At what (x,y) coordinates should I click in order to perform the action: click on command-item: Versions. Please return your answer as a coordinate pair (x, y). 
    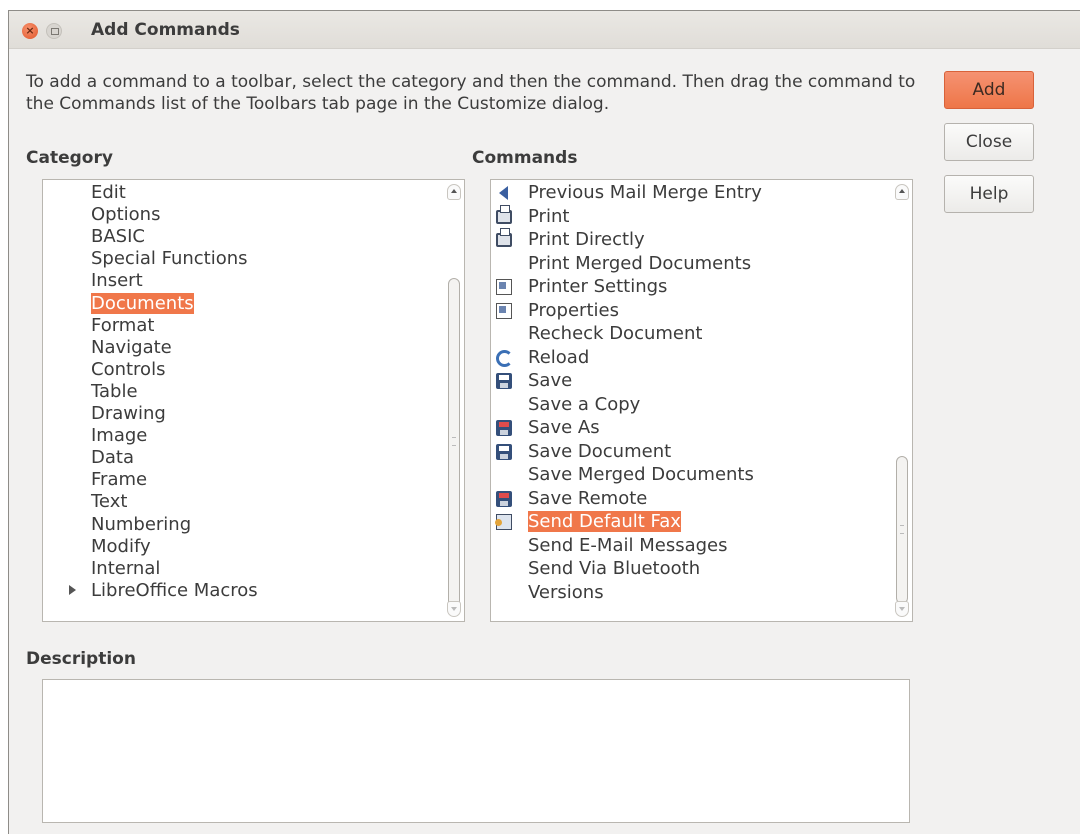
    Looking at the image, I should click on (566, 593).